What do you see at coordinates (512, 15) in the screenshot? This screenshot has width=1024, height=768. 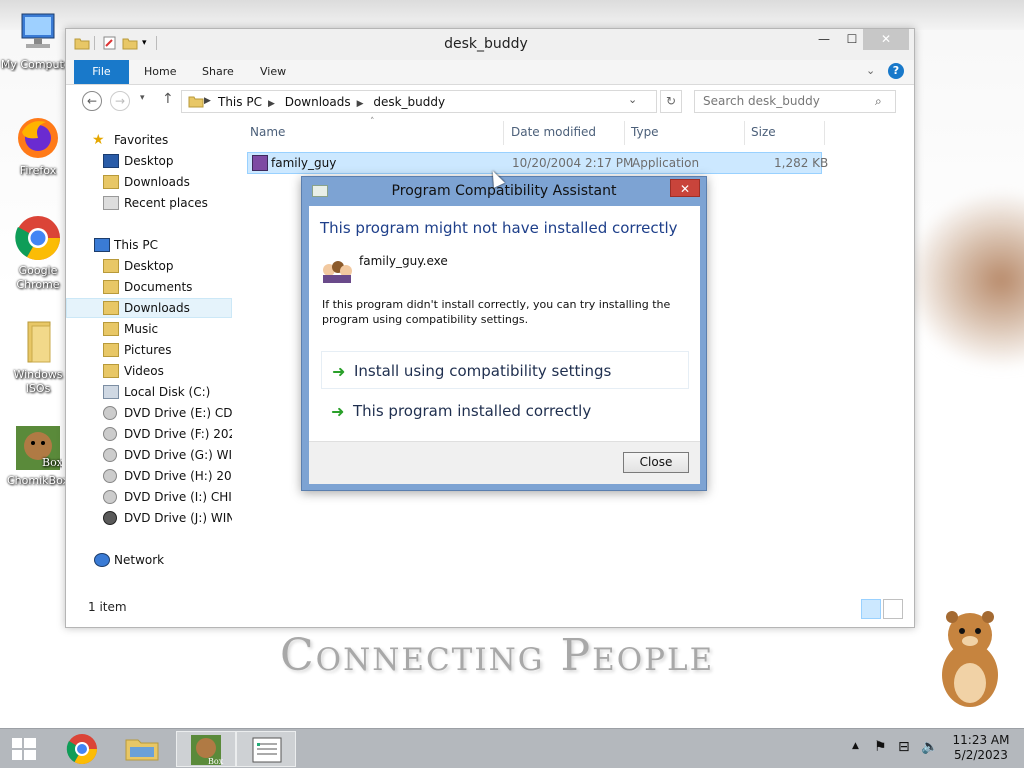 I see `wallpaper-top-band` at bounding box center [512, 15].